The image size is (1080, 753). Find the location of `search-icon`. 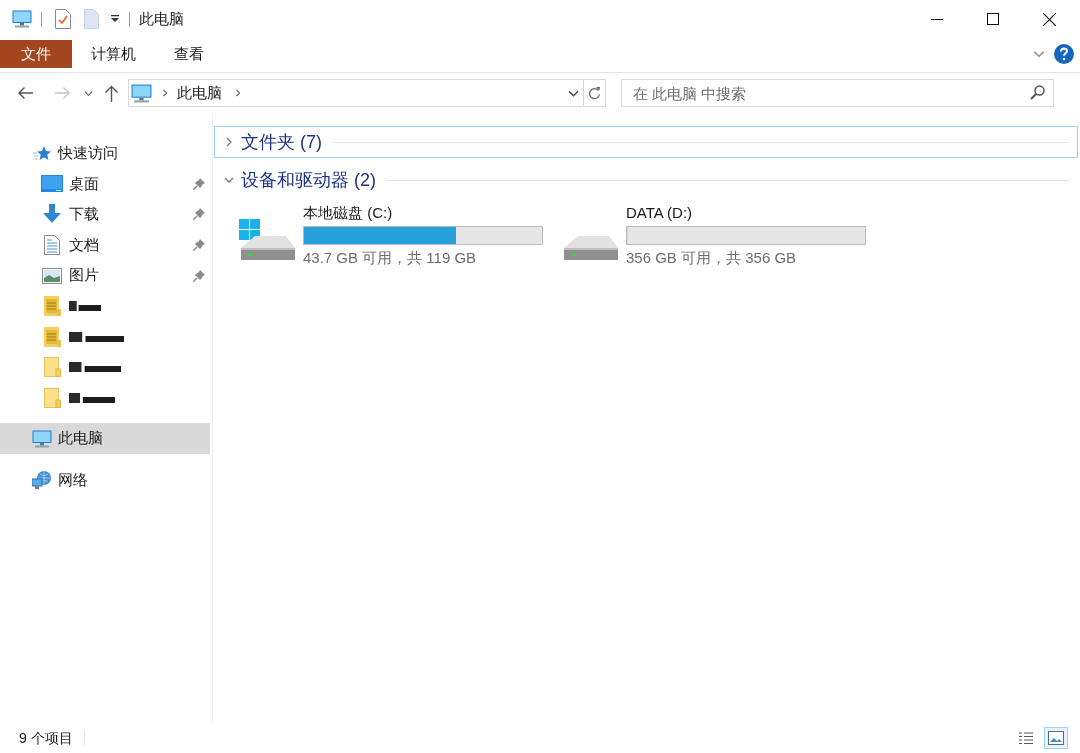

search-icon is located at coordinates (1037, 92).